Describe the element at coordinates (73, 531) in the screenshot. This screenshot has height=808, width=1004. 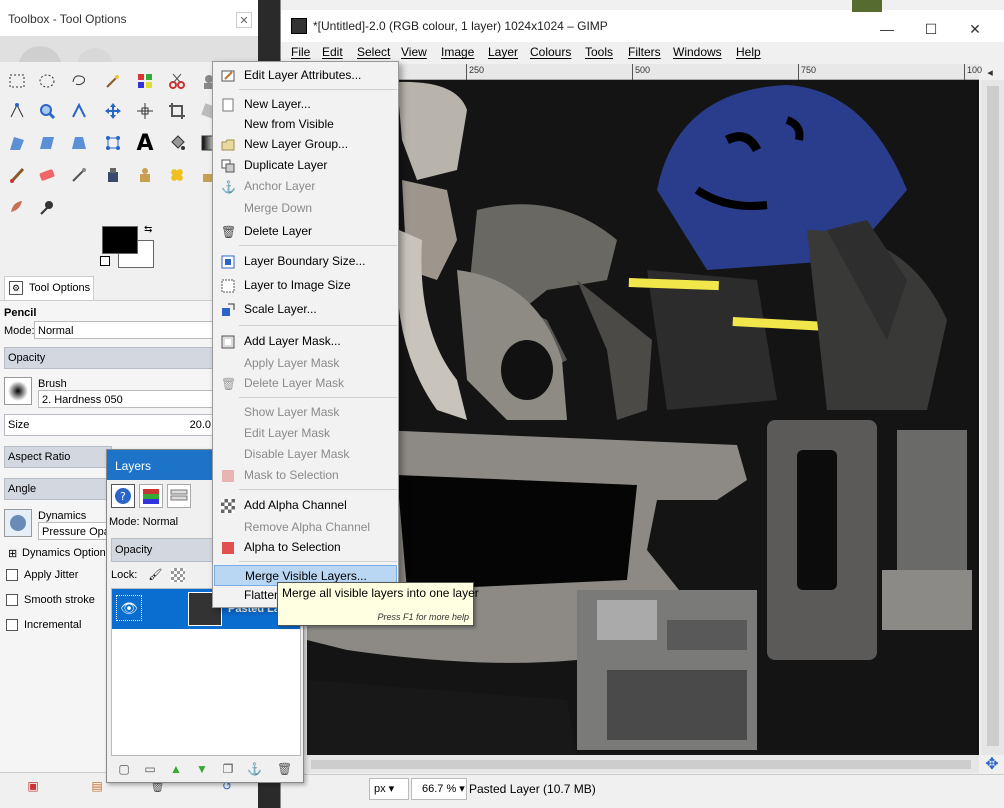
I see `dynamics-select: Pressure Opac` at that location.